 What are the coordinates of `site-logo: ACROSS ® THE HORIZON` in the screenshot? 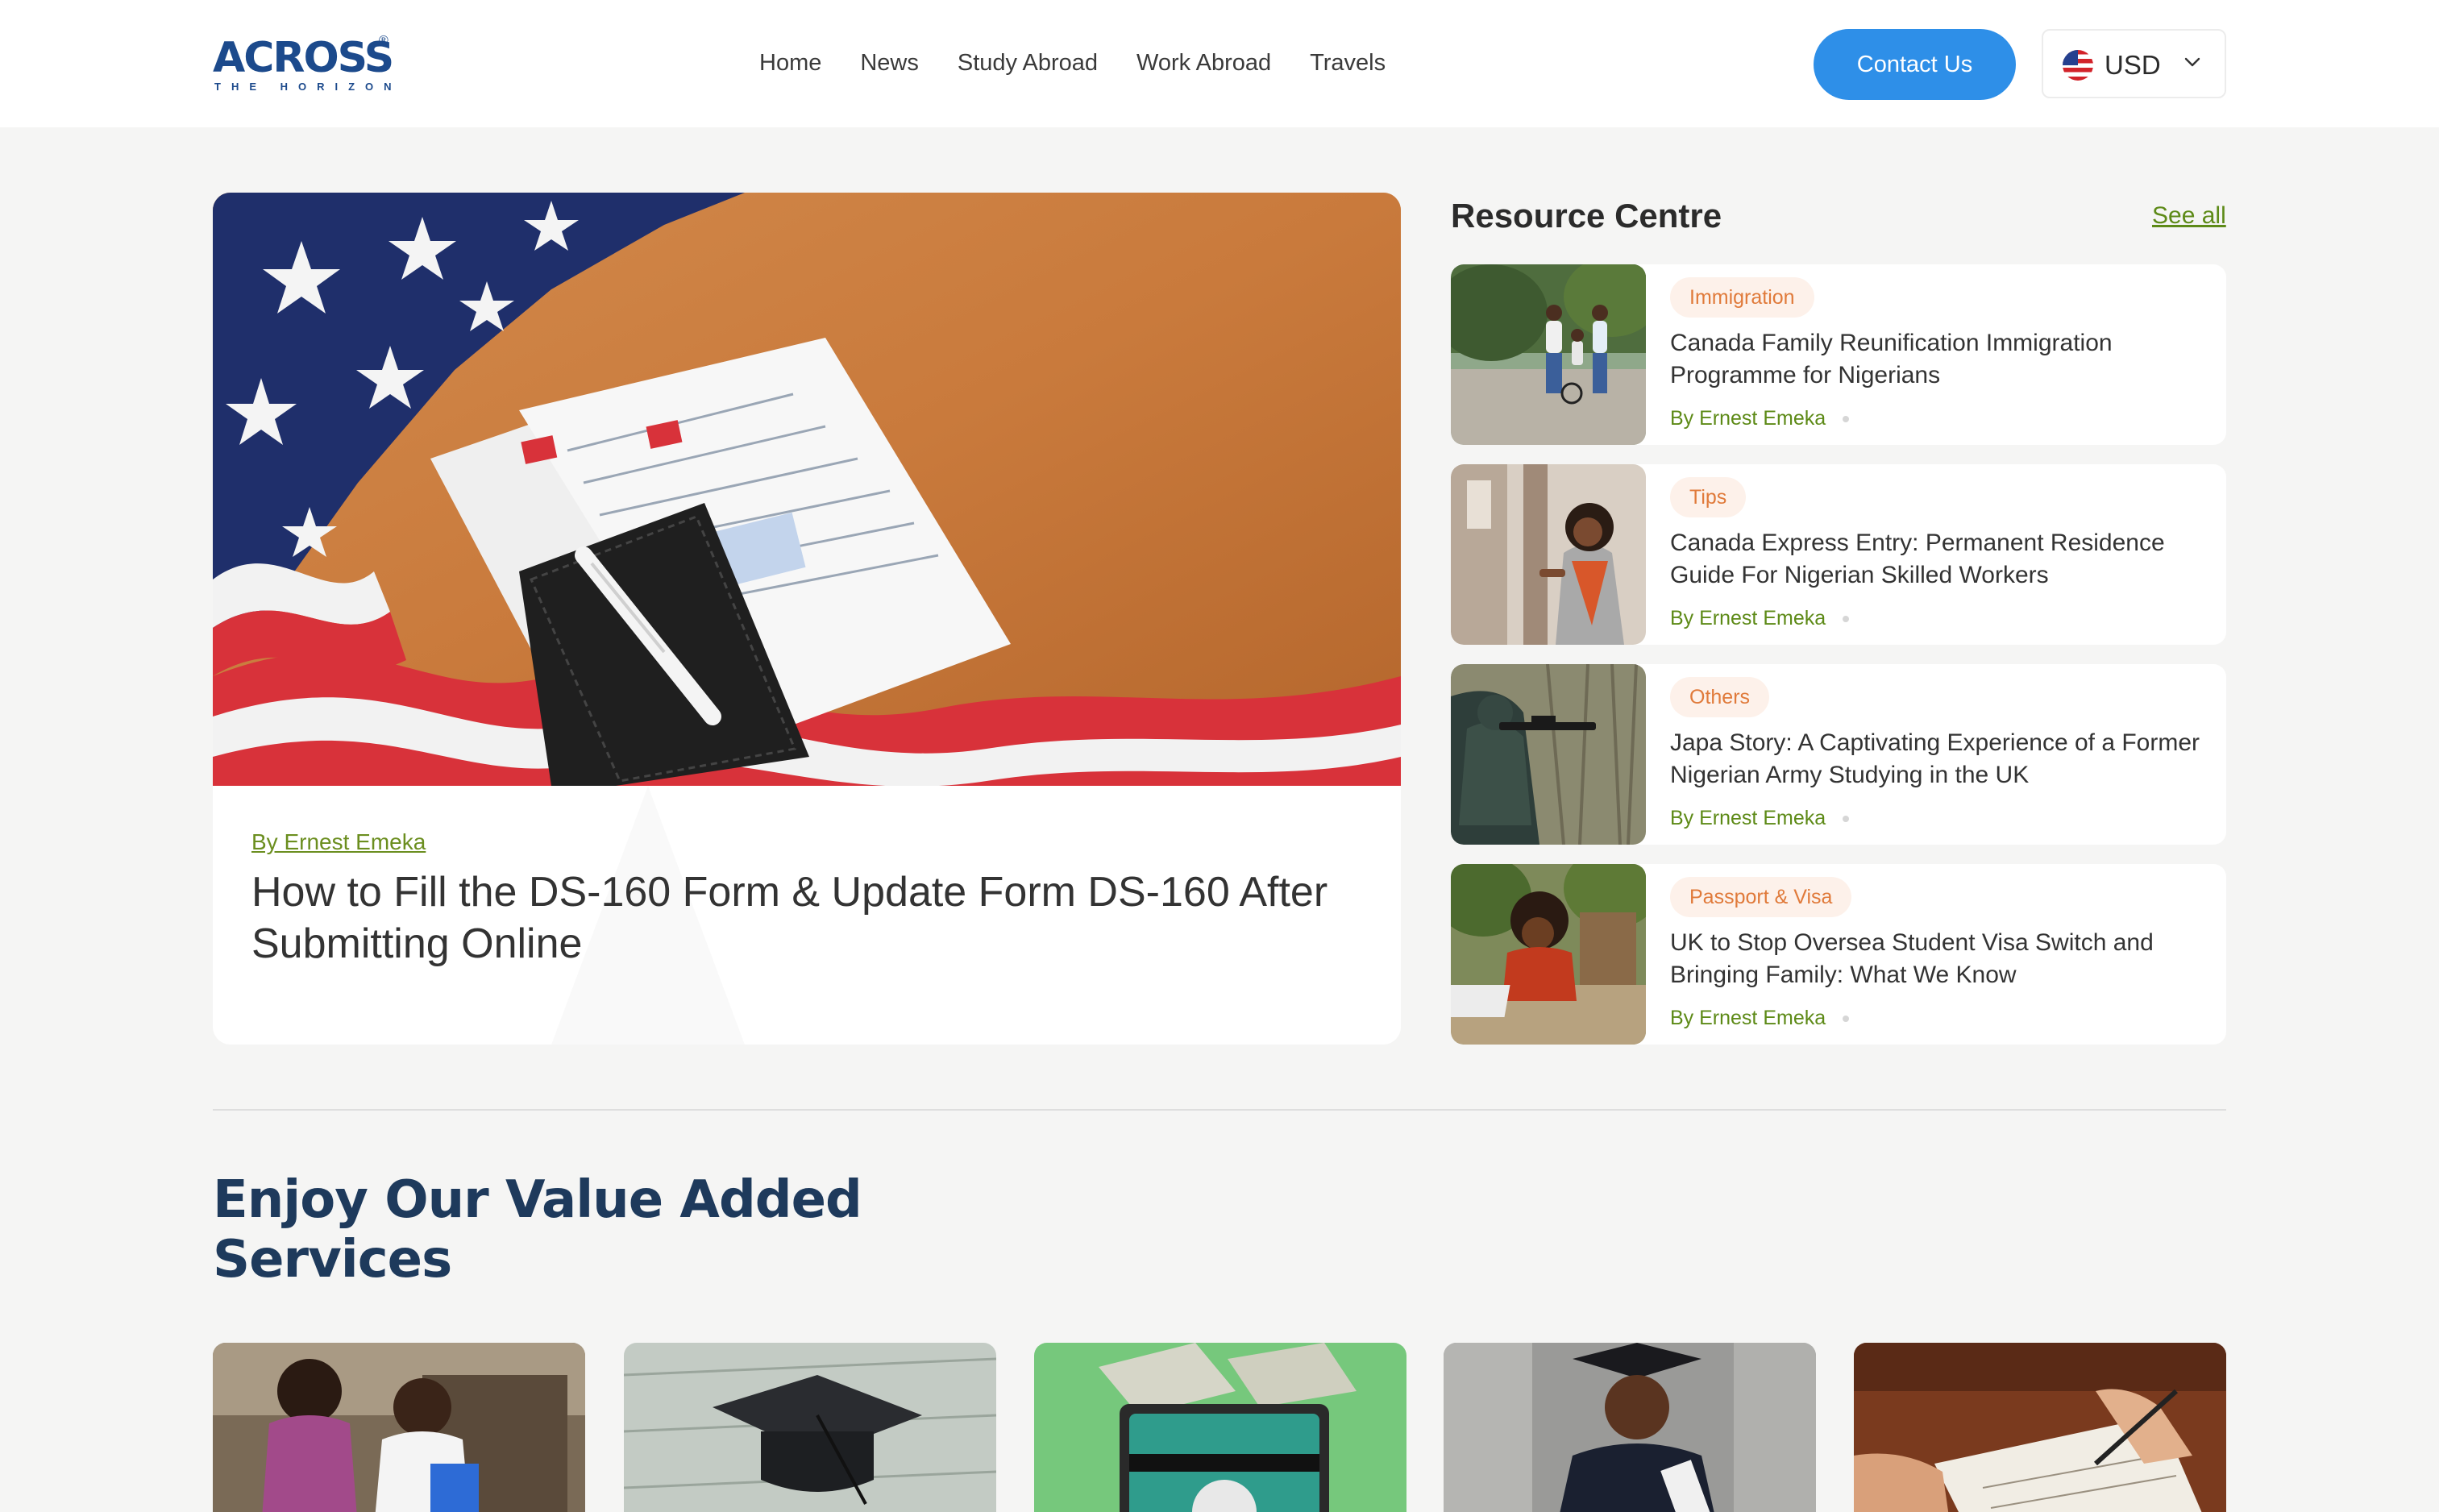 It's located at (305, 64).